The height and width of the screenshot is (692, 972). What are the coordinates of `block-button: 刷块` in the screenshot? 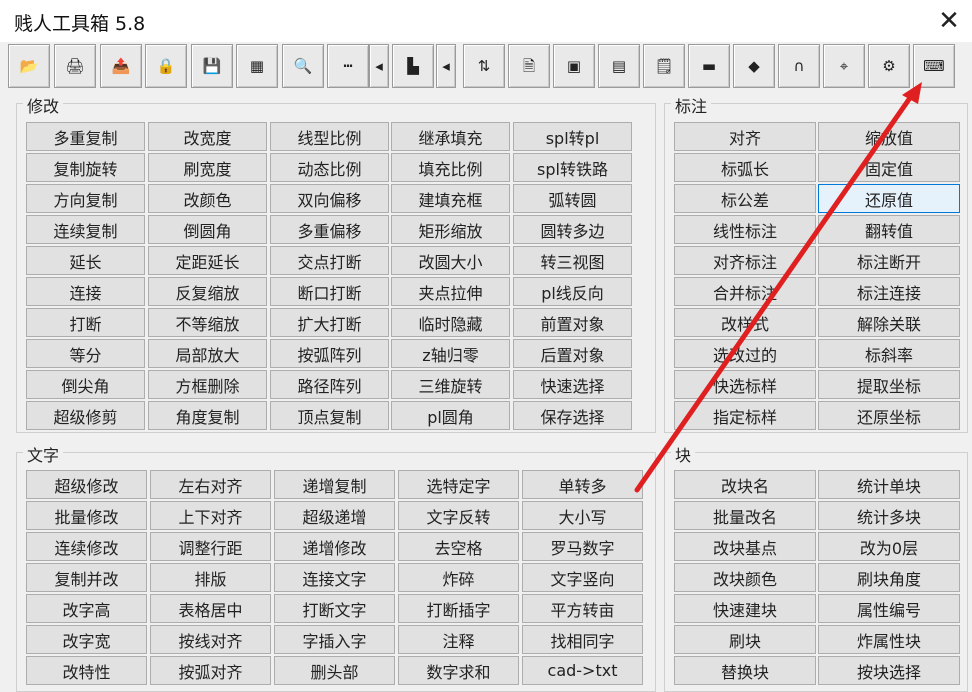 It's located at (745, 639).